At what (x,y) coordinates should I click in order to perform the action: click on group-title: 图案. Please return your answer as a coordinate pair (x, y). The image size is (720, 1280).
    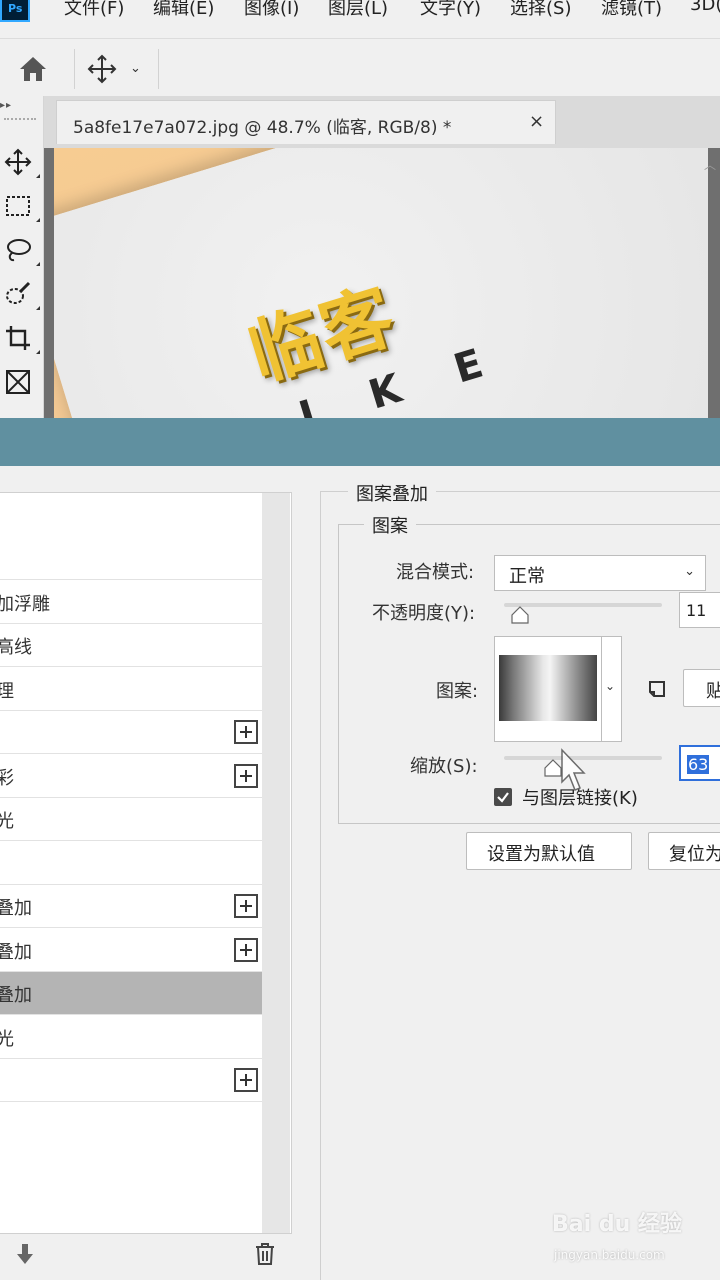
    Looking at the image, I should click on (390, 525).